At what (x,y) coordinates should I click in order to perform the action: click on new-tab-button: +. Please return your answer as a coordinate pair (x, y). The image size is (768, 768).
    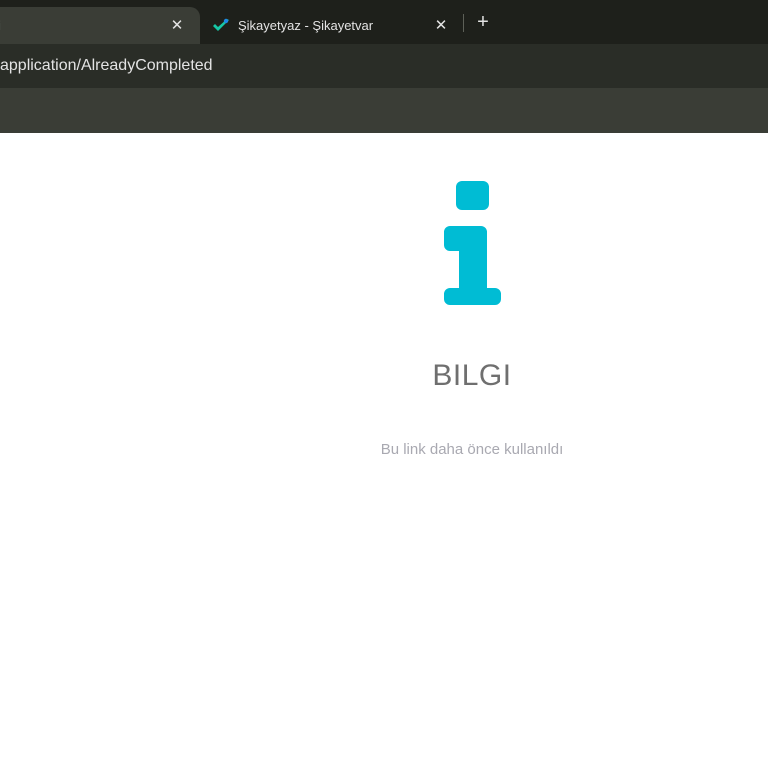
    Looking at the image, I should click on (483, 22).